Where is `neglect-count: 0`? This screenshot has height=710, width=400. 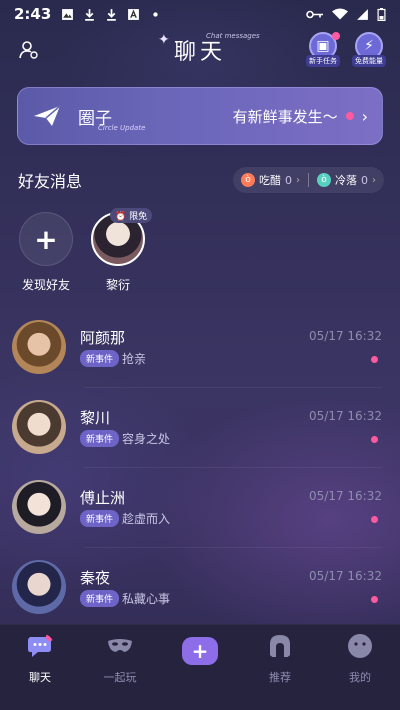 neglect-count: 0 is located at coordinates (364, 180).